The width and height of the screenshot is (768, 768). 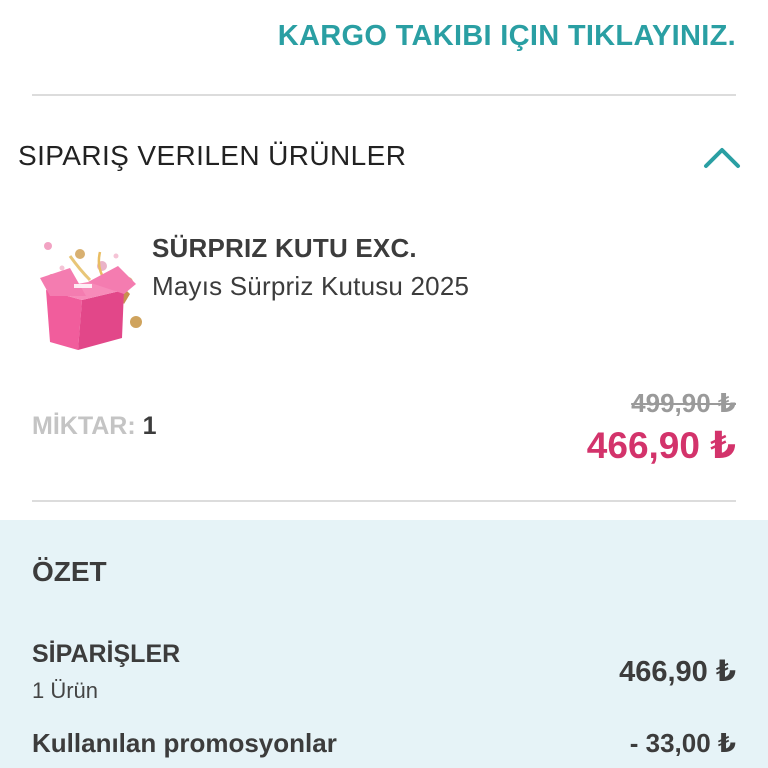 I want to click on orders-count: 1 Ürün, so click(x=65, y=690).